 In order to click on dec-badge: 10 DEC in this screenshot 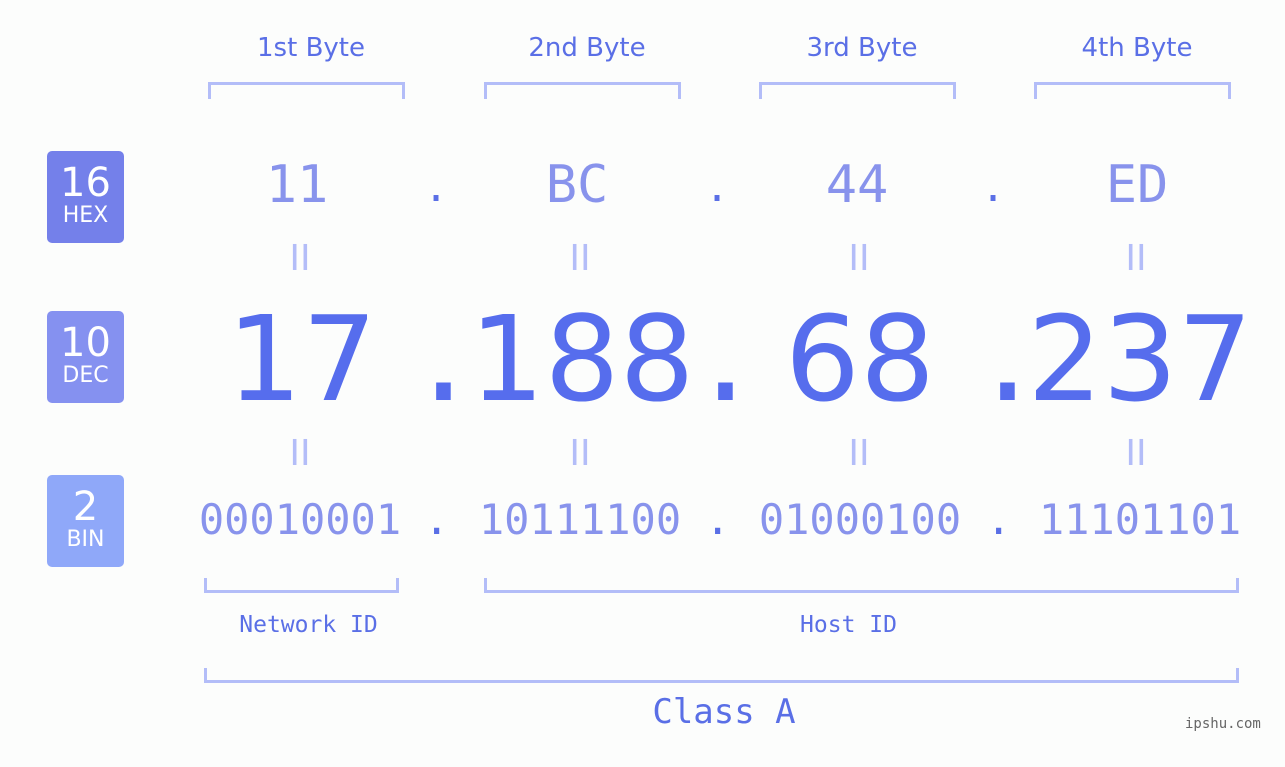, I will do `click(85, 357)`.